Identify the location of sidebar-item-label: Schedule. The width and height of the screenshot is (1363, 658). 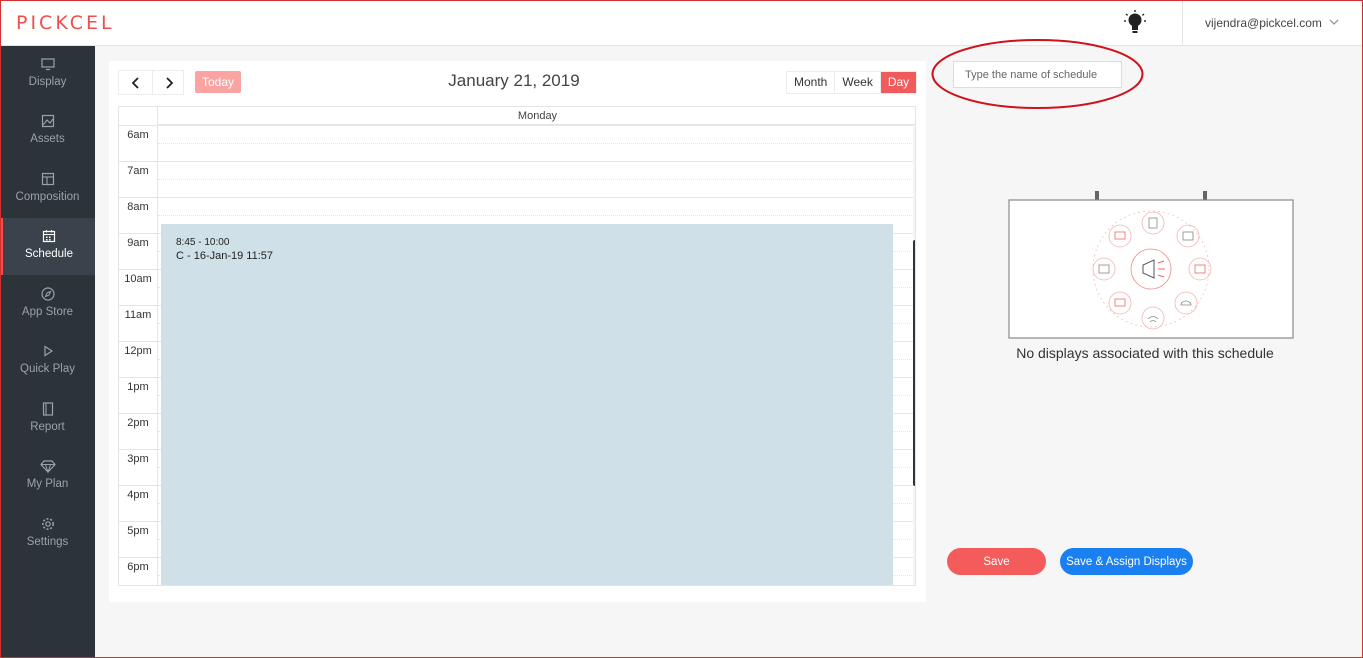
(49, 254).